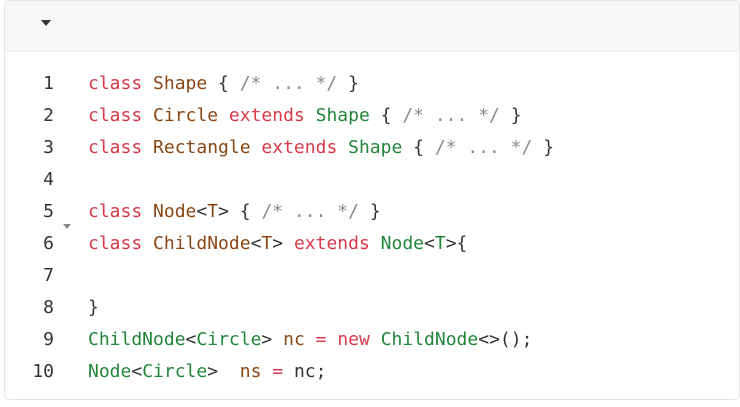 The width and height of the screenshot is (740, 407). Describe the element at coordinates (48, 179) in the screenshot. I see `line-number: 4` at that location.